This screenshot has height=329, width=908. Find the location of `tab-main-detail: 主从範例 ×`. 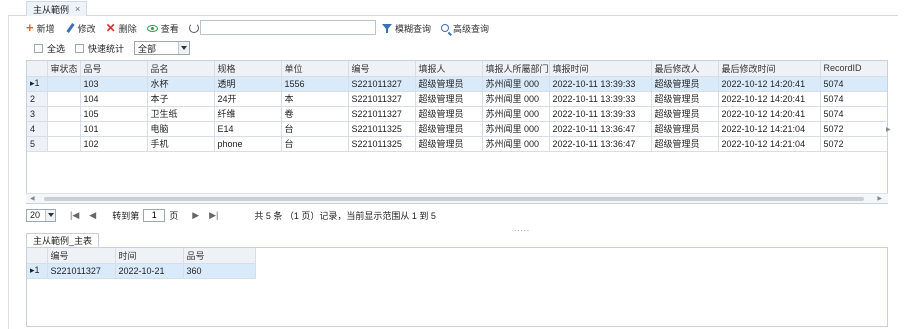

tab-main-detail: 主从範例 × is located at coordinates (57, 8).